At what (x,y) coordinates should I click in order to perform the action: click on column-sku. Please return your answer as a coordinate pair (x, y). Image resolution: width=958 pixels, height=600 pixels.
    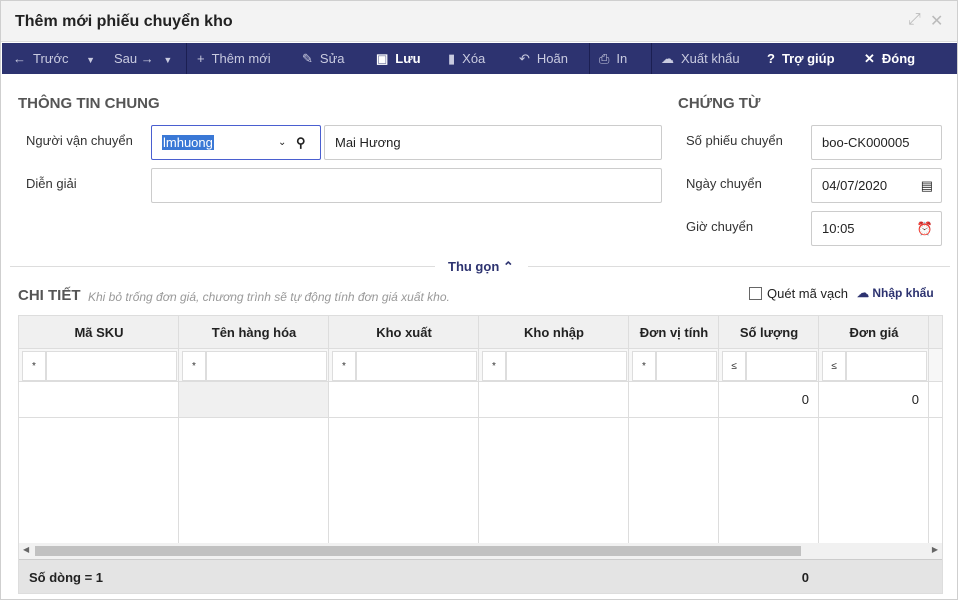
    Looking at the image, I should click on (99, 429).